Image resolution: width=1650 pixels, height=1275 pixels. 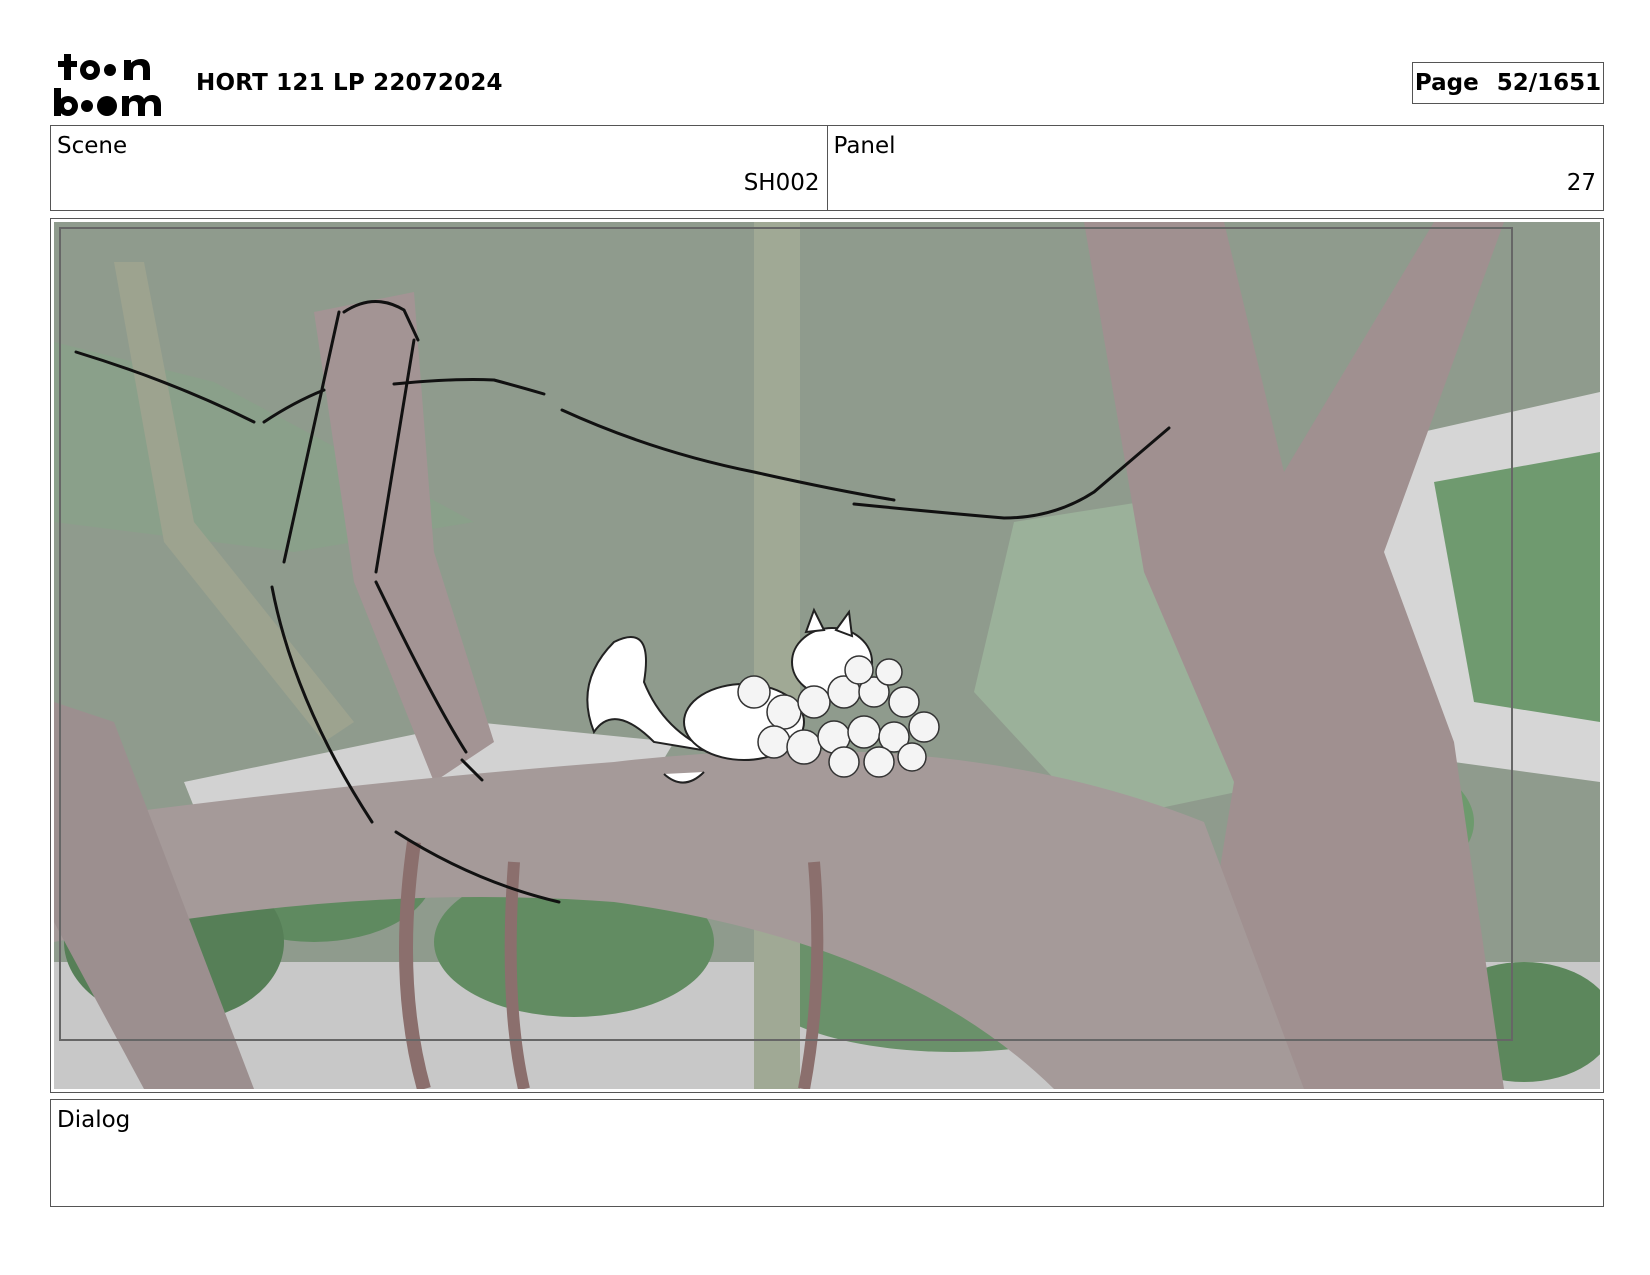 I want to click on page-indicator: Page 52/1651, so click(x=1508, y=83).